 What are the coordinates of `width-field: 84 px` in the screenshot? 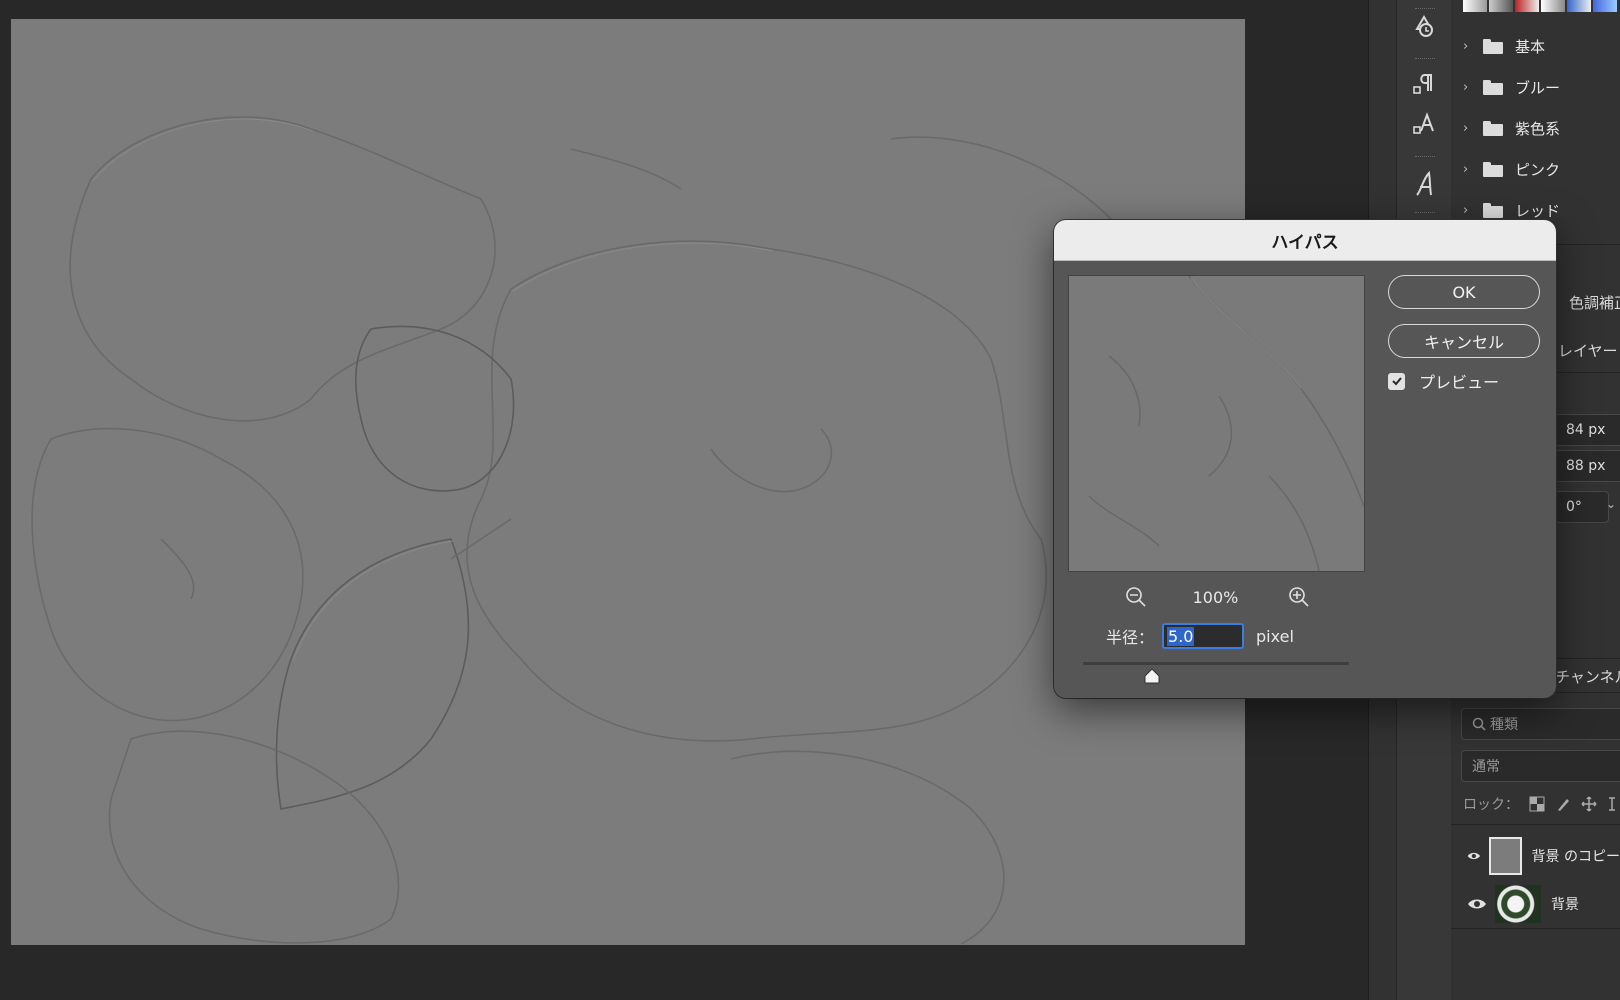 It's located at (1587, 430).